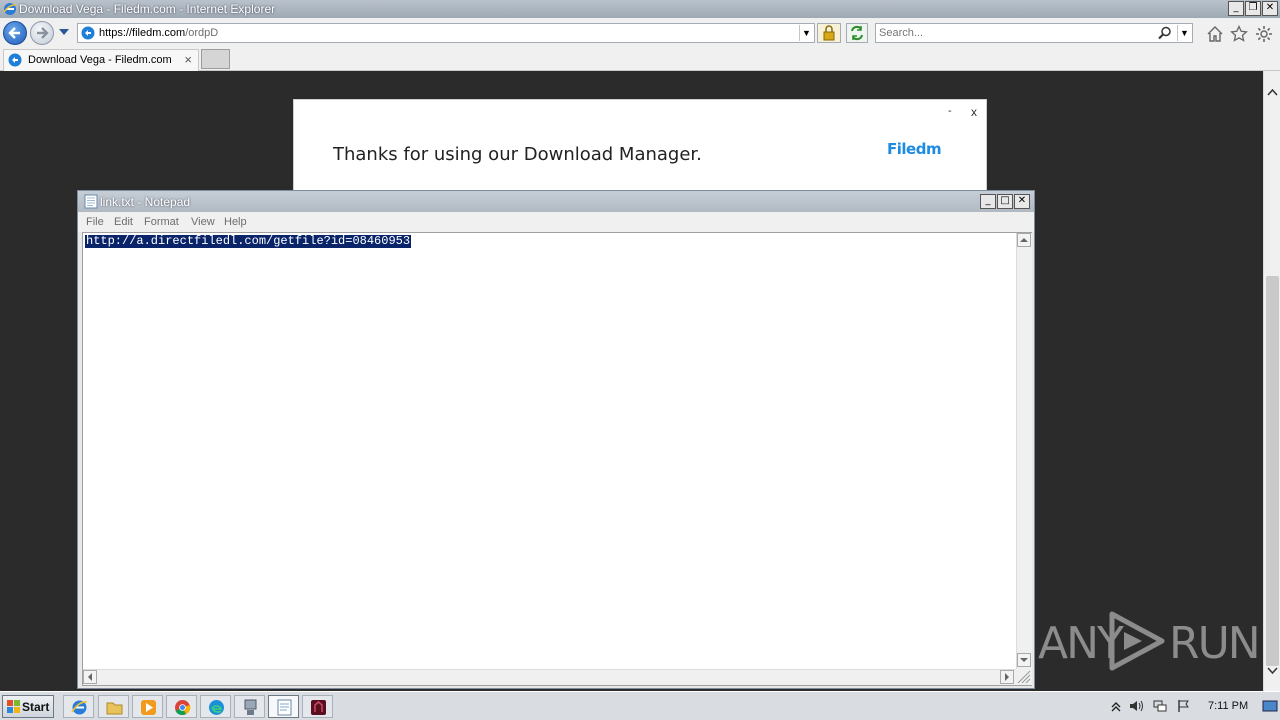 Image resolution: width=1280 pixels, height=720 pixels. I want to click on notepad-close-button: ✕, so click(1022, 201).